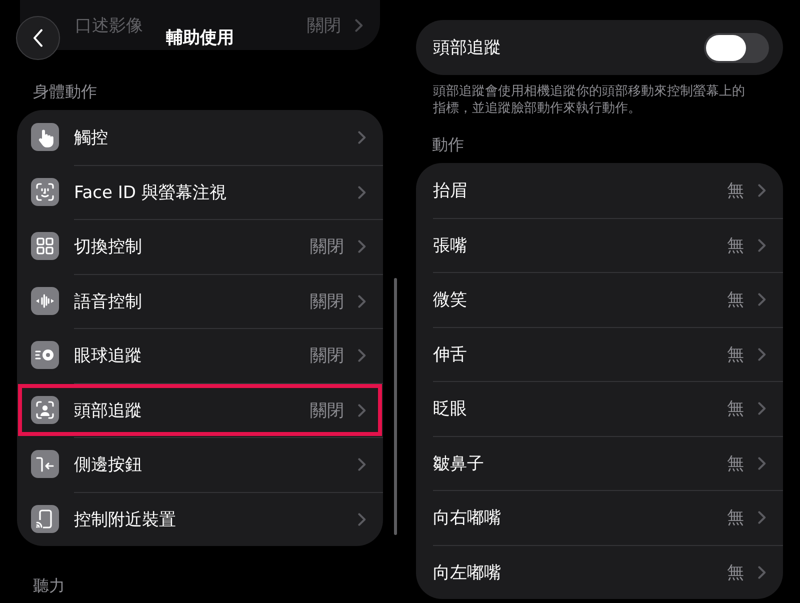 The image size is (800, 603). Describe the element at coordinates (200, 355) in the screenshot. I see `settings-row: 眼球追蹤 關閉` at that location.